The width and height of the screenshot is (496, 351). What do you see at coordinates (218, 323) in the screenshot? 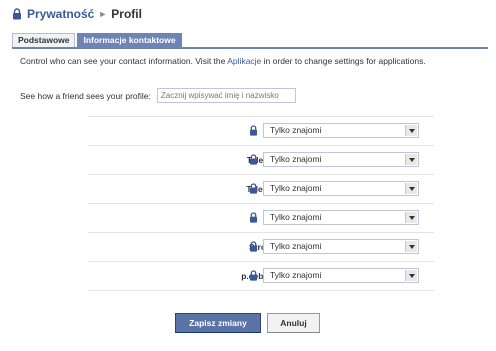
I see `save-changes-button: Zapisz zmiany` at bounding box center [218, 323].